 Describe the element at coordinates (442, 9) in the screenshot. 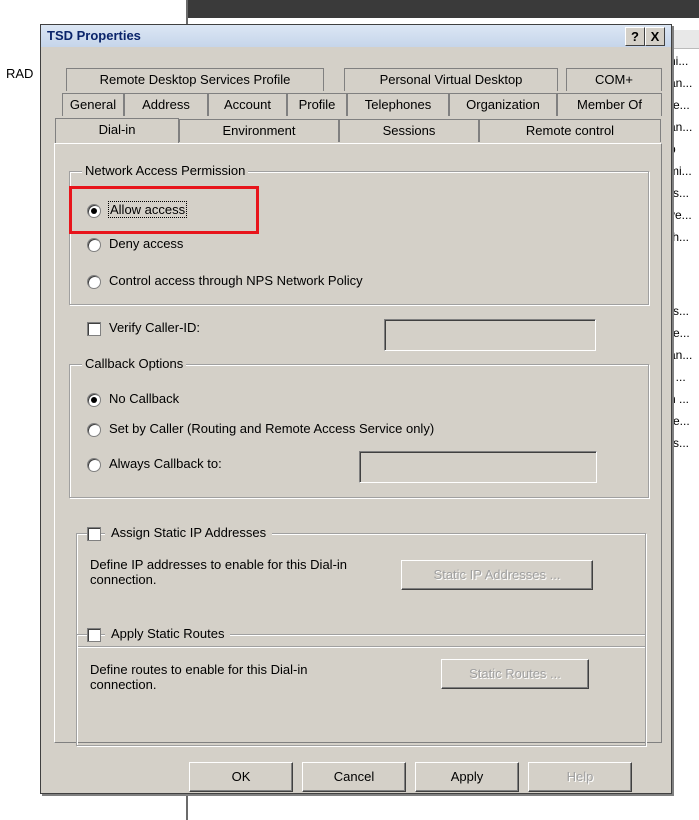

I see `background-window-titlebar` at that location.